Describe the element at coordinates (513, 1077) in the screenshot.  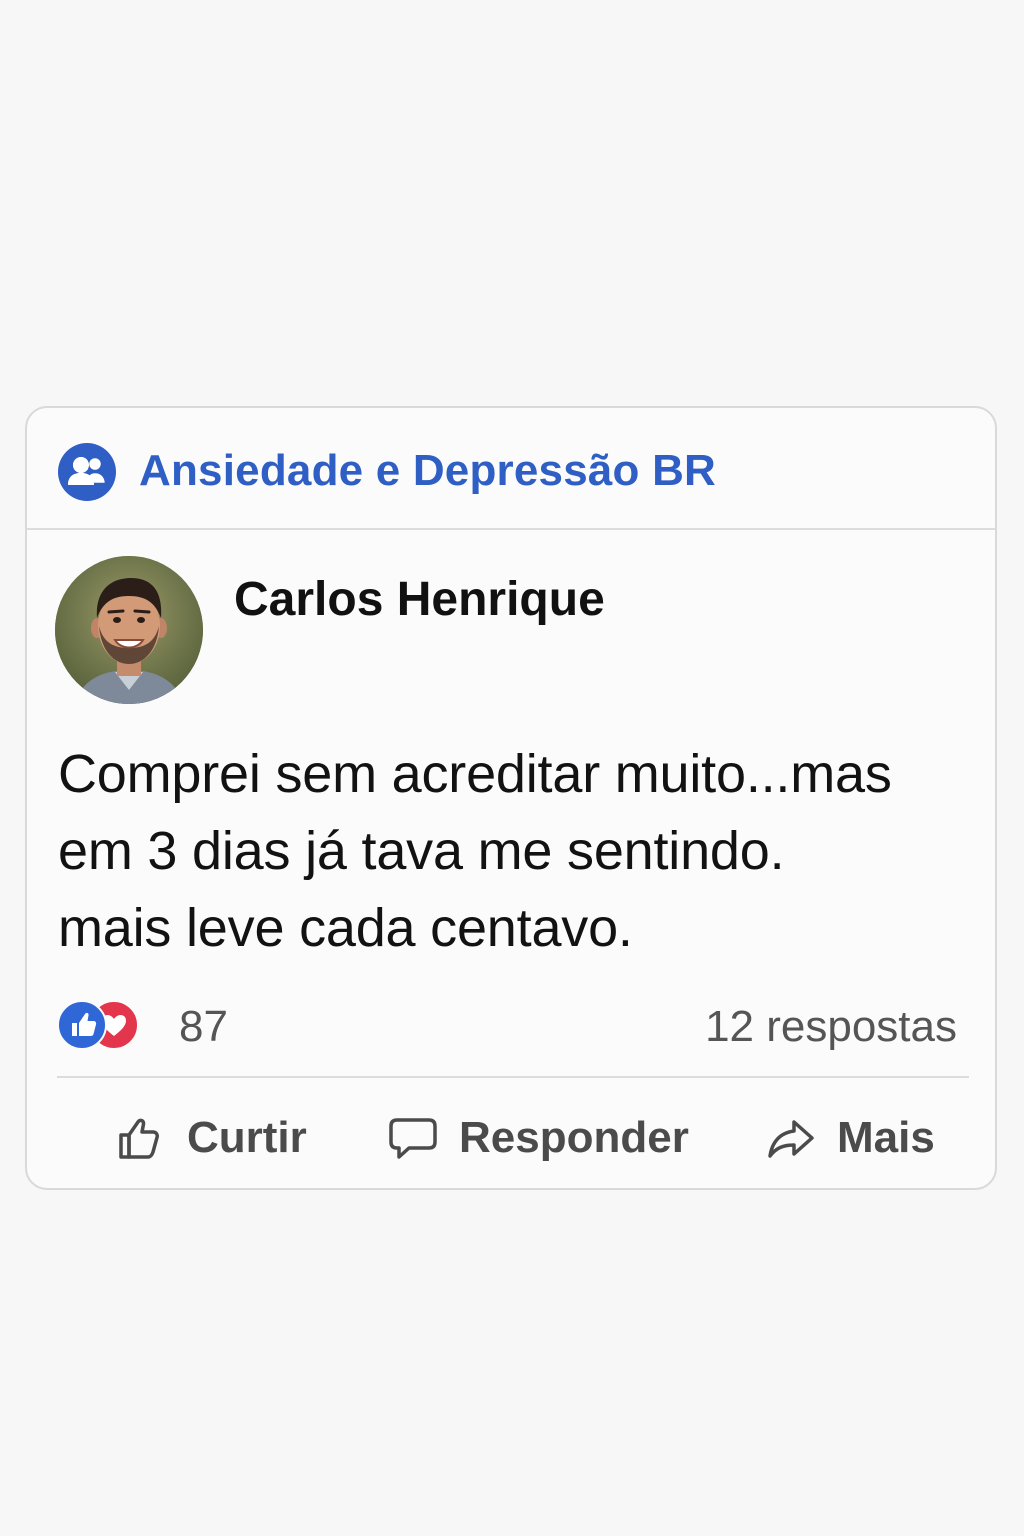
I see `divider` at that location.